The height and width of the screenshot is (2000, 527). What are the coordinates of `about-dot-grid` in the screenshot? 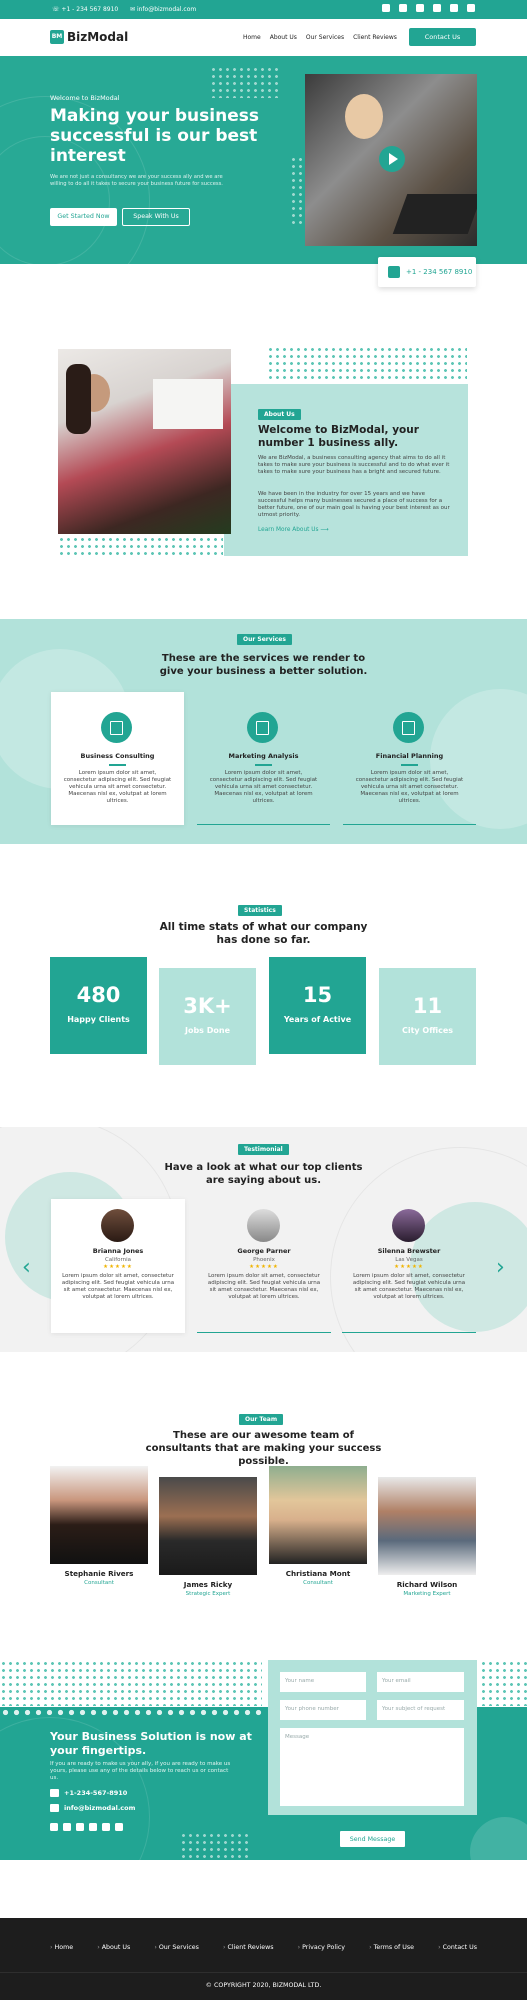 It's located at (140, 547).